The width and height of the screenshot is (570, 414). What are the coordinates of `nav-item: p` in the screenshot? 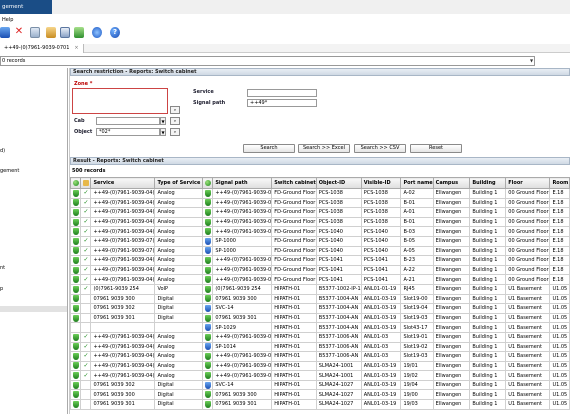 It's located at (1, 289).